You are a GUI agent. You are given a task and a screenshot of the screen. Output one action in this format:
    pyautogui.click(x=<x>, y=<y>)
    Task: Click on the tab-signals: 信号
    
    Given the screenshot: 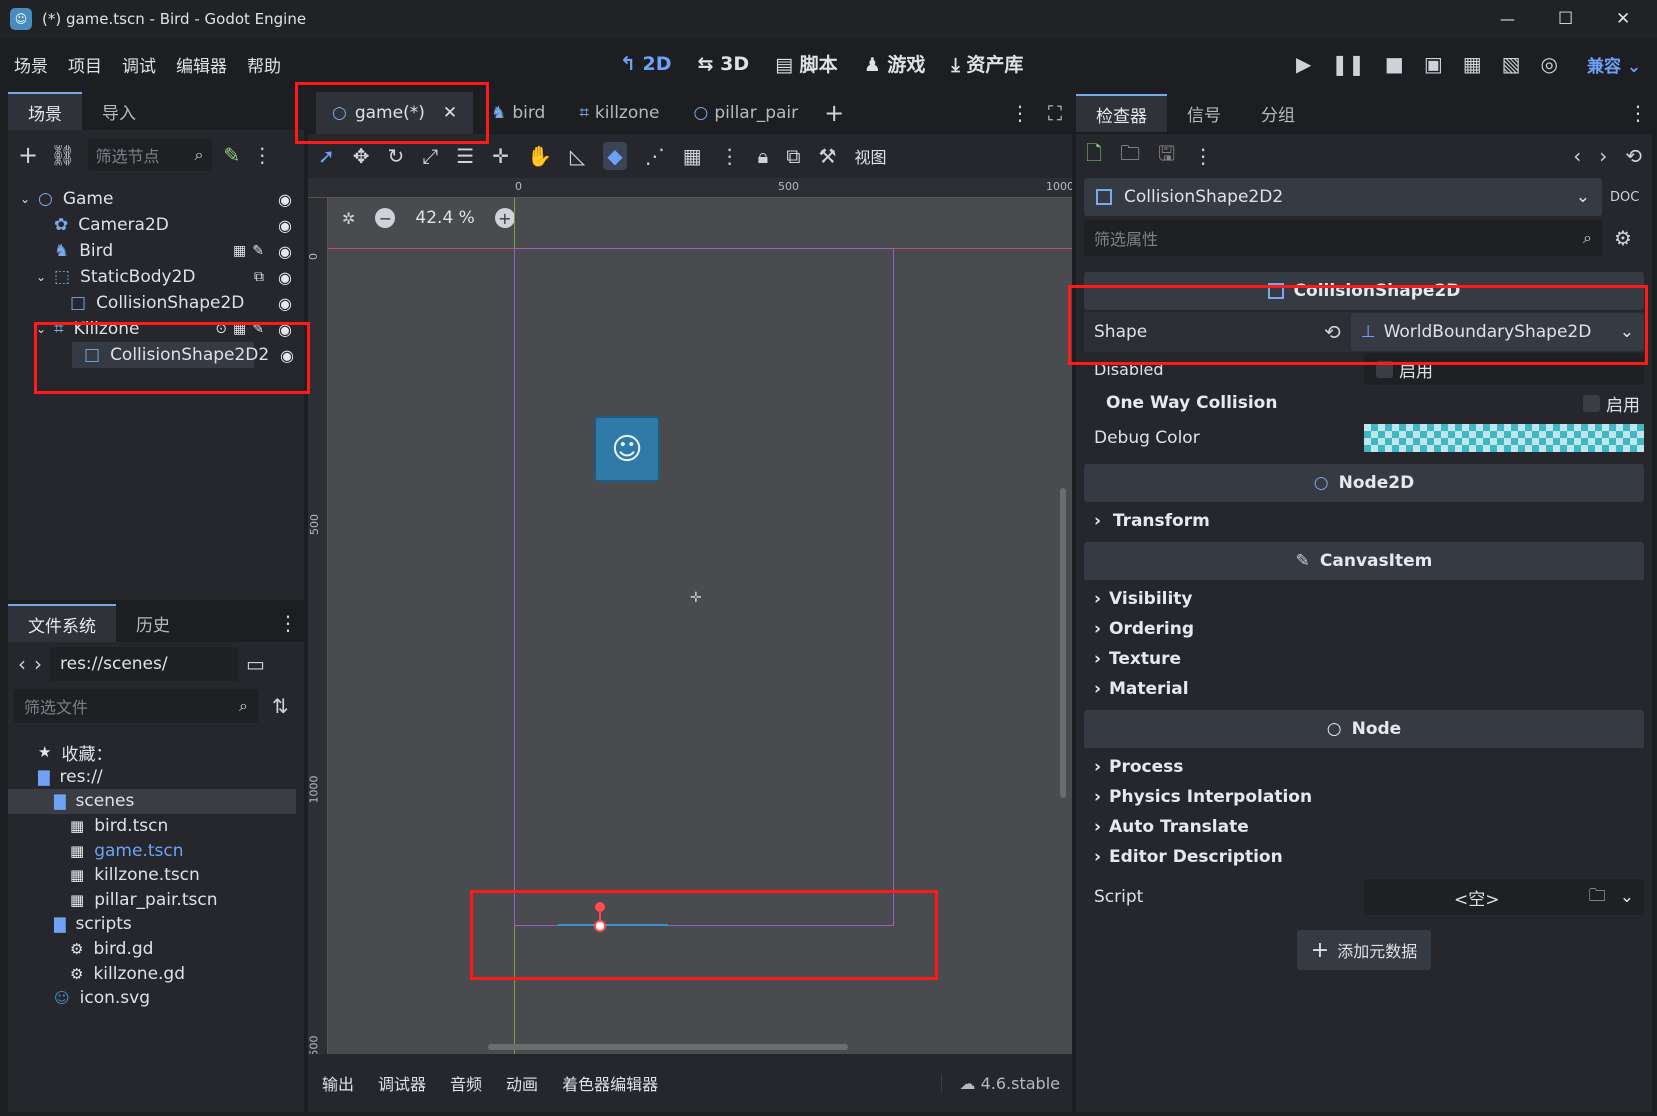 What is the action you would take?
    pyautogui.click(x=1204, y=113)
    